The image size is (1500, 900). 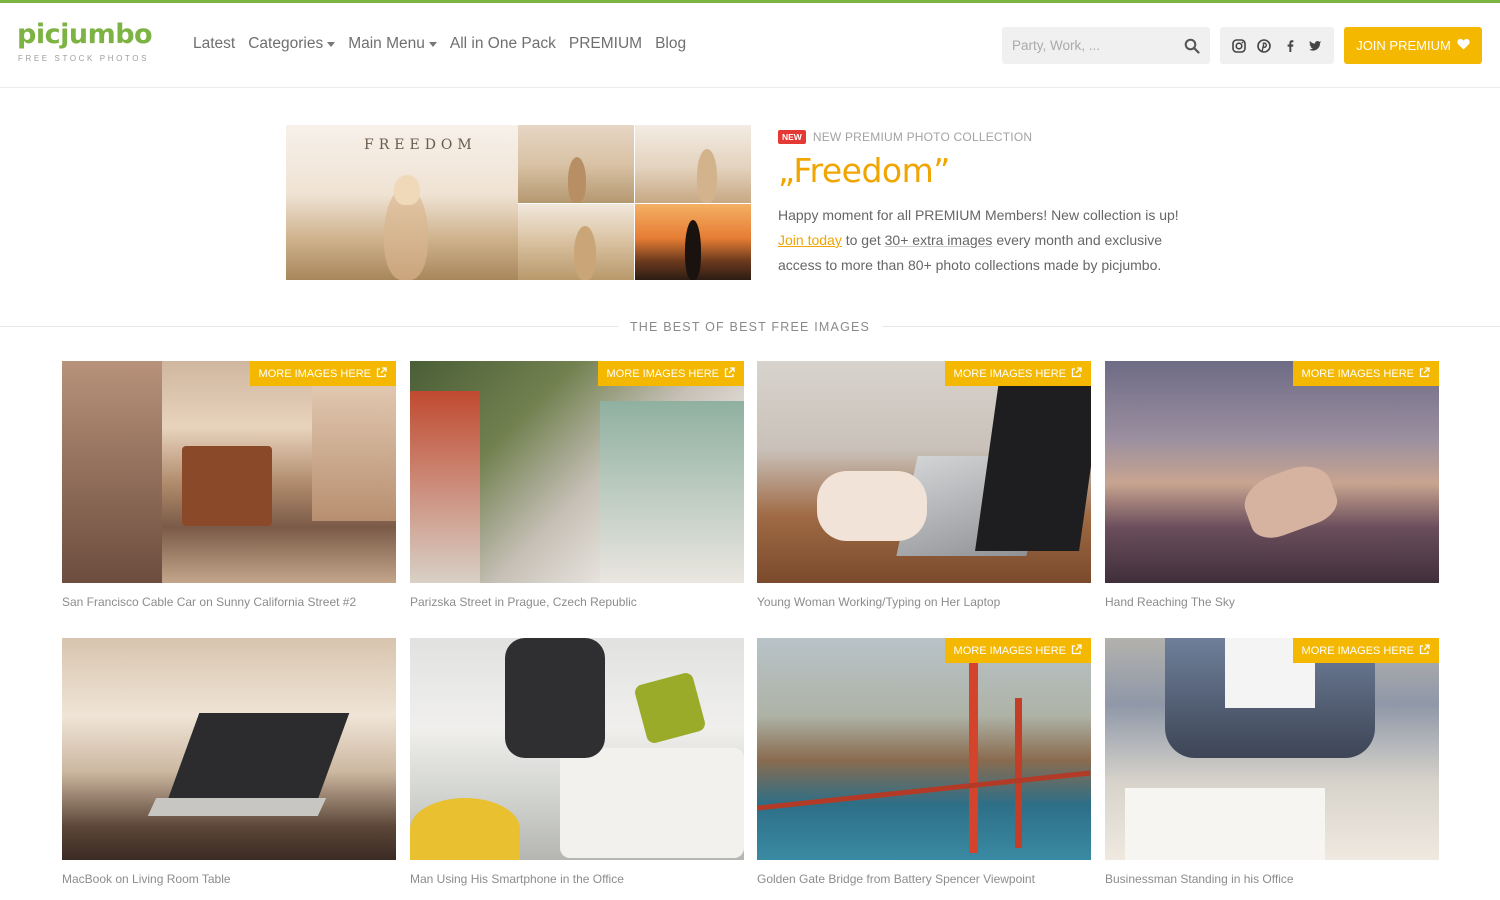 I want to click on promo-kicker: NEW NEW PREMIUM PHOTO COLLECTION, so click(x=998, y=137).